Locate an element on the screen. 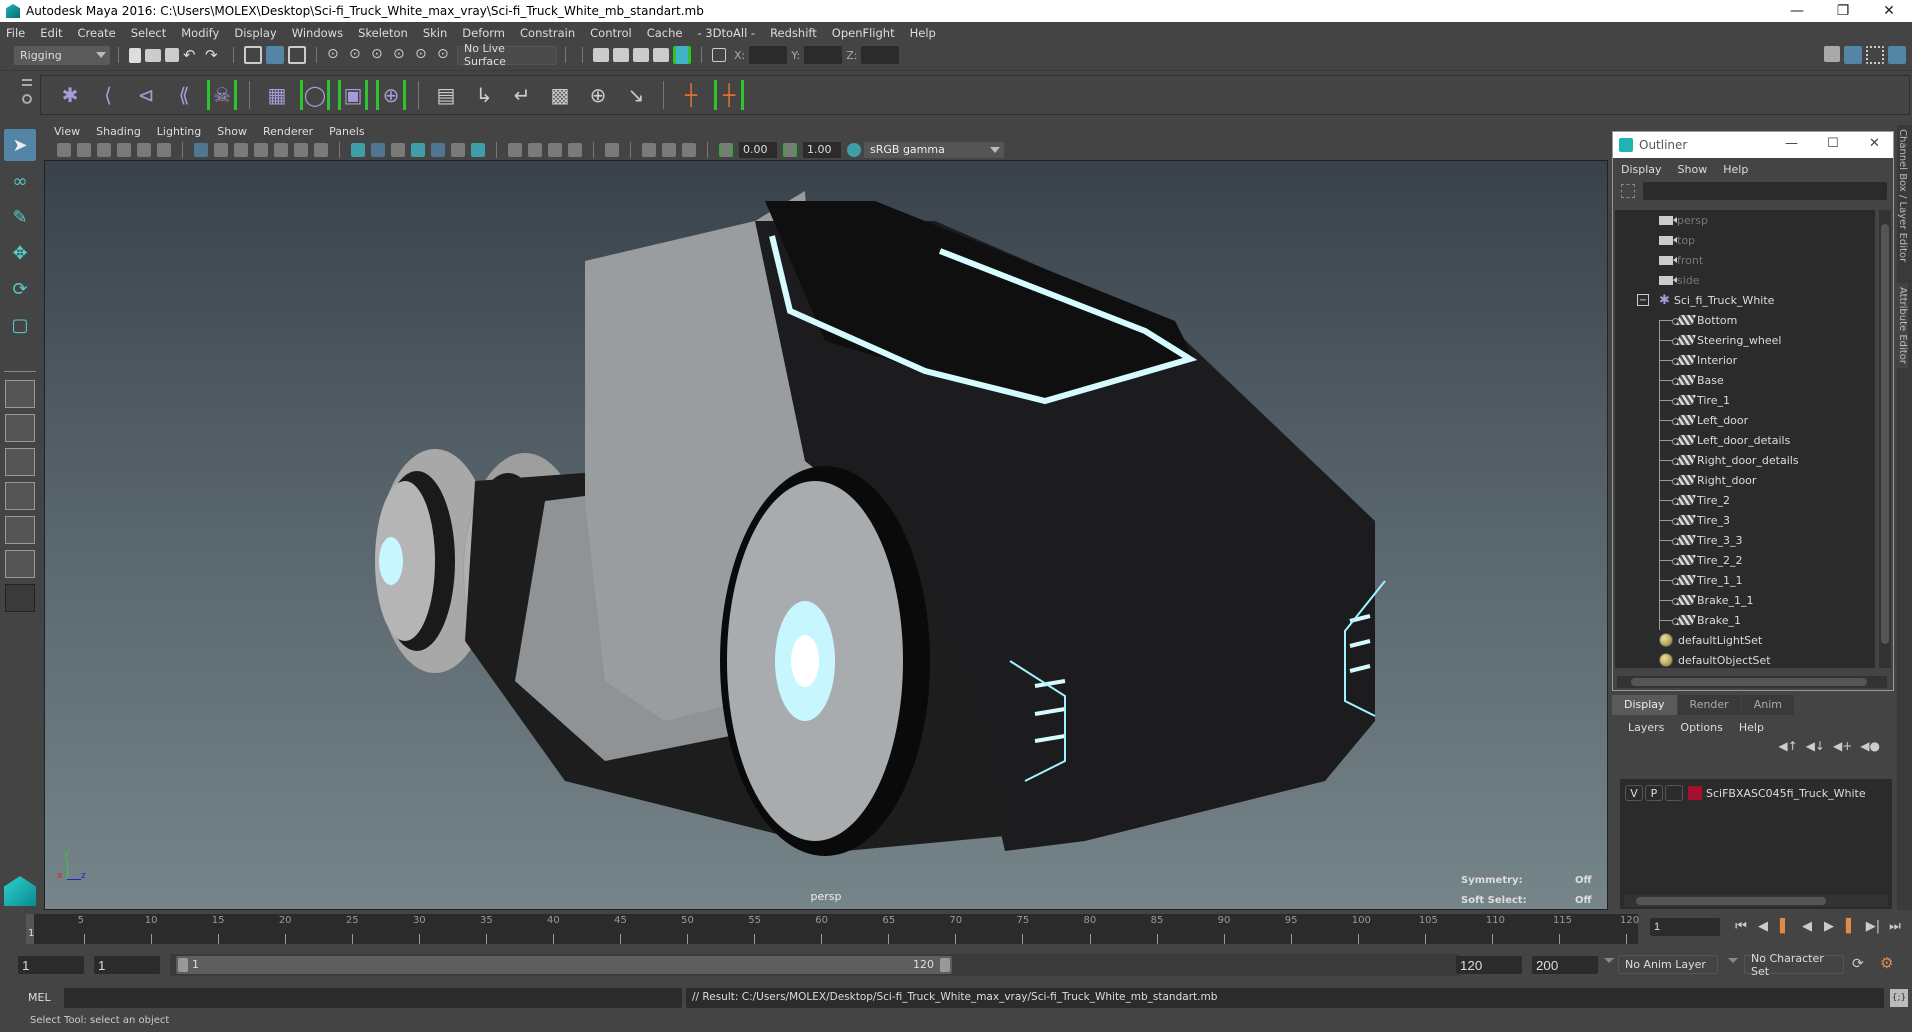 This screenshot has width=1912, height=1032. persp-graph-layout-icon is located at coordinates (20, 496).